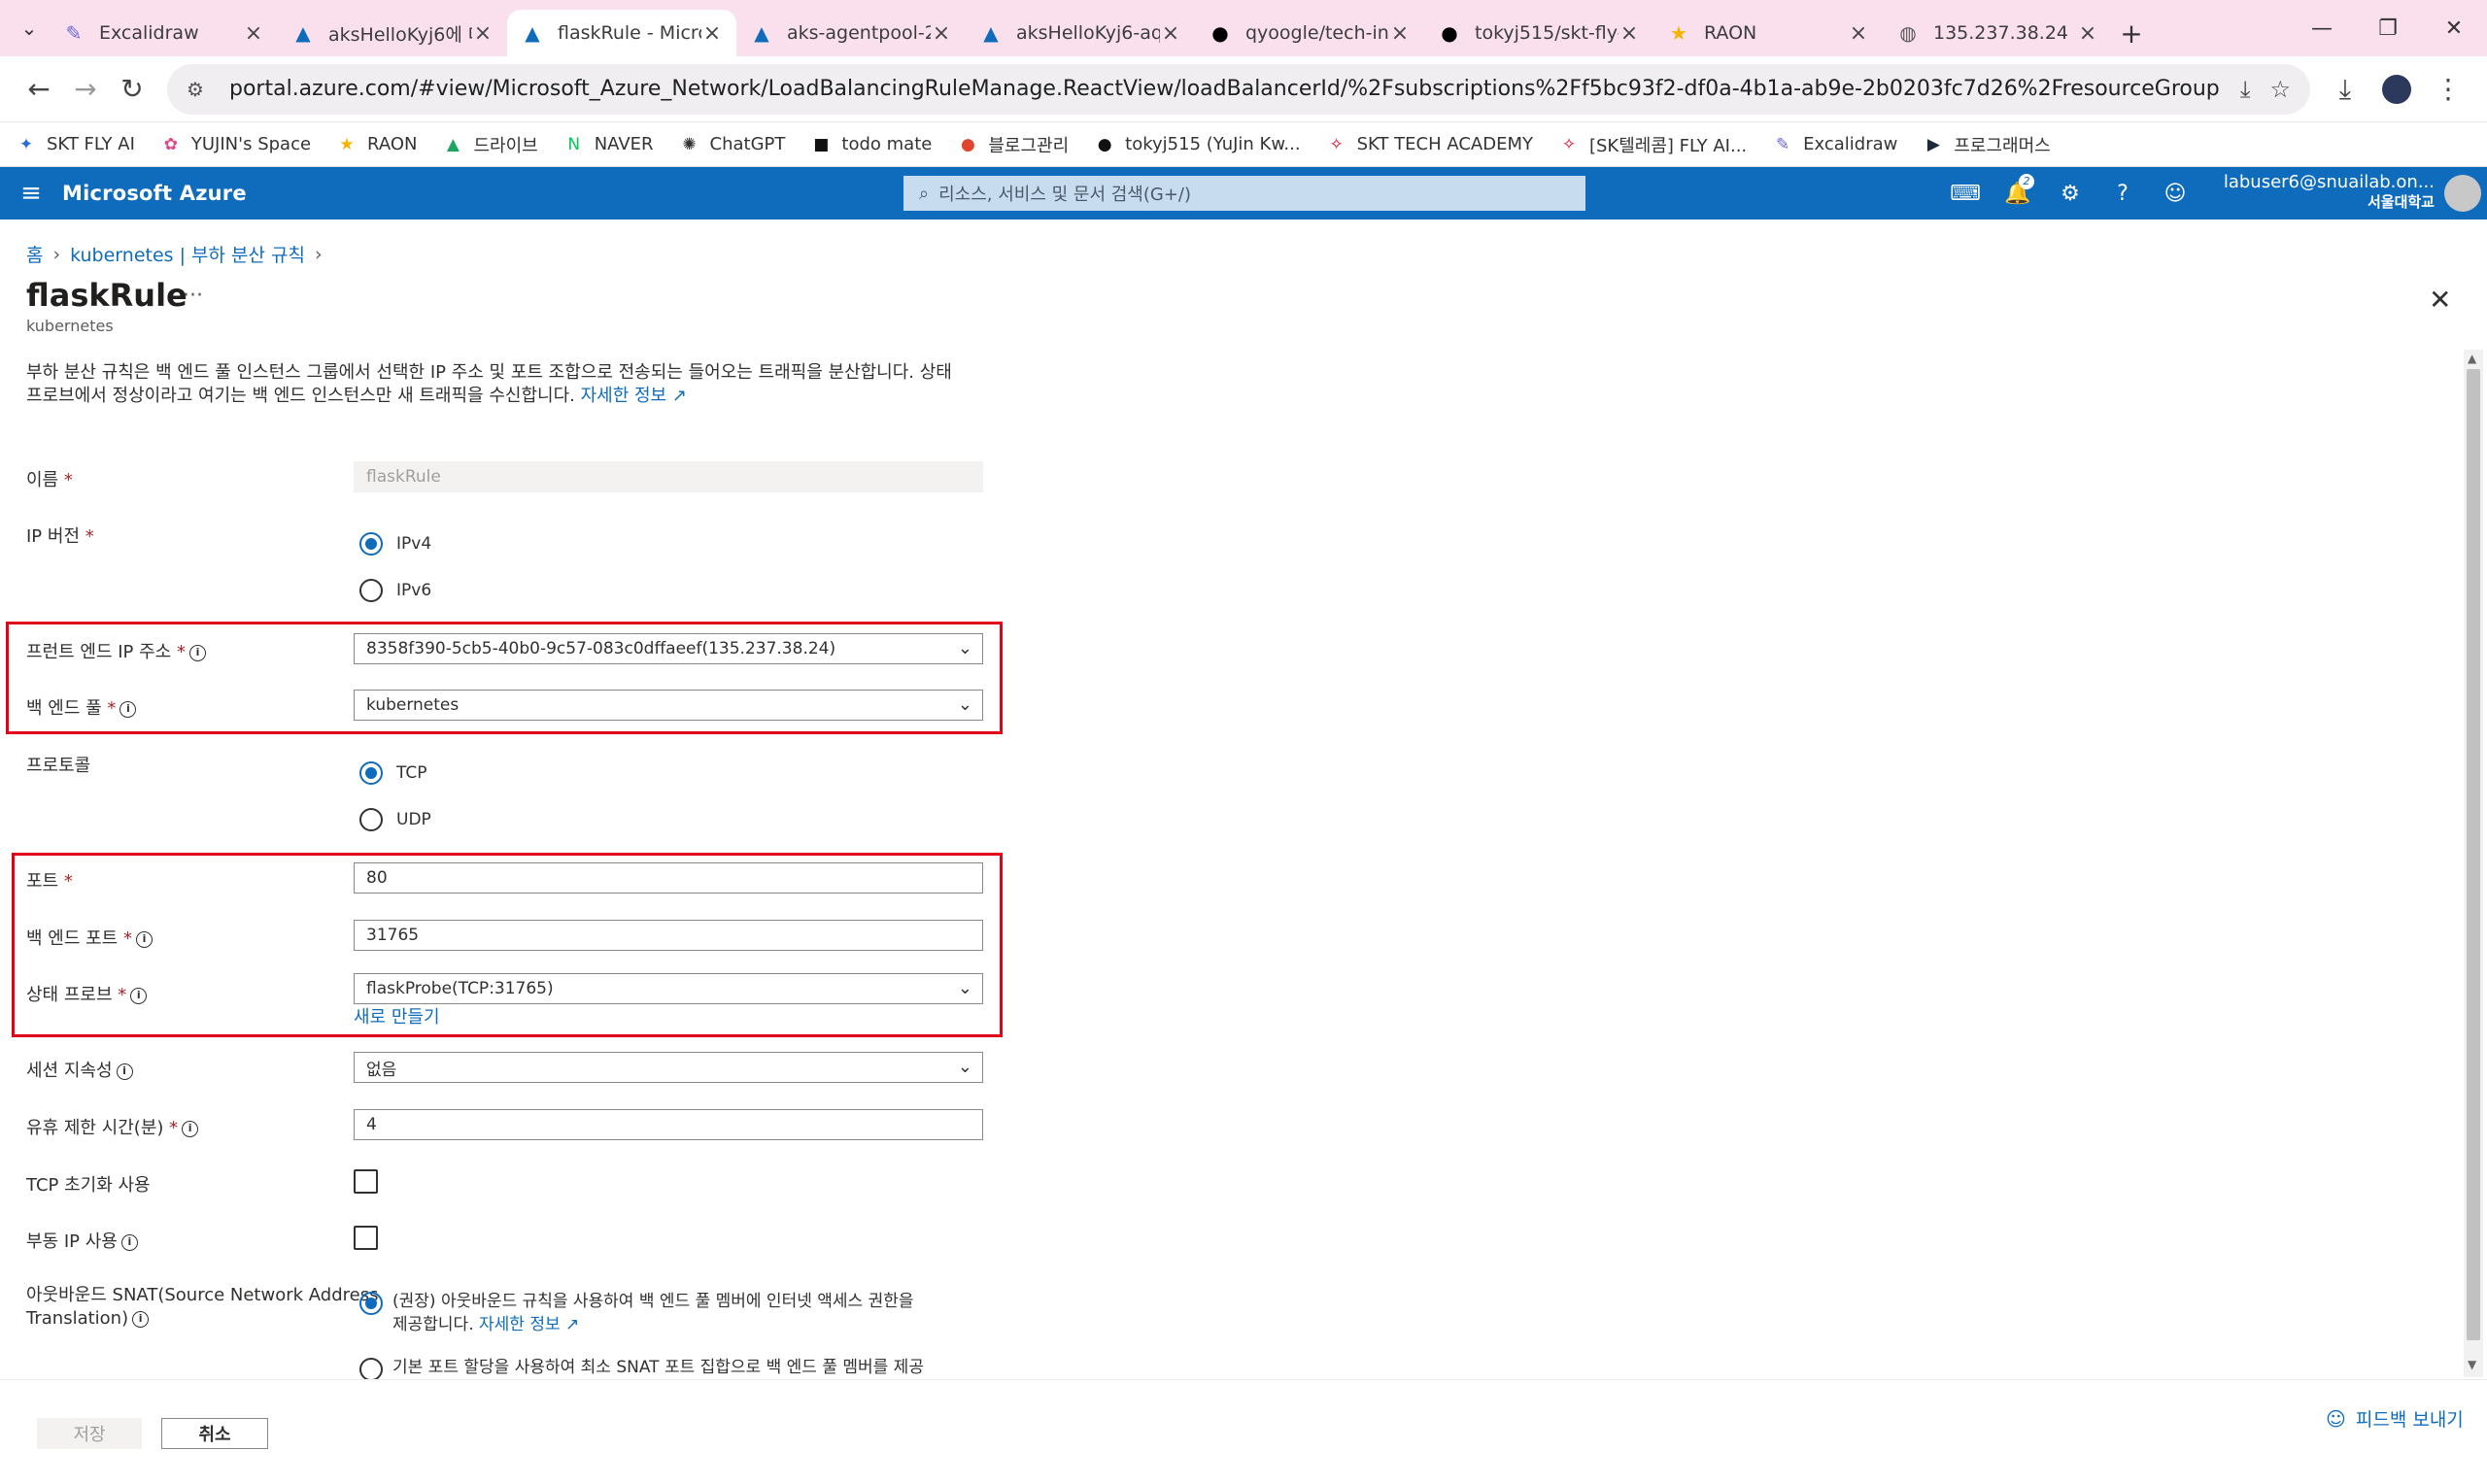 The height and width of the screenshot is (1484, 2487). I want to click on bookmark-item: N NAVER, so click(608, 144).